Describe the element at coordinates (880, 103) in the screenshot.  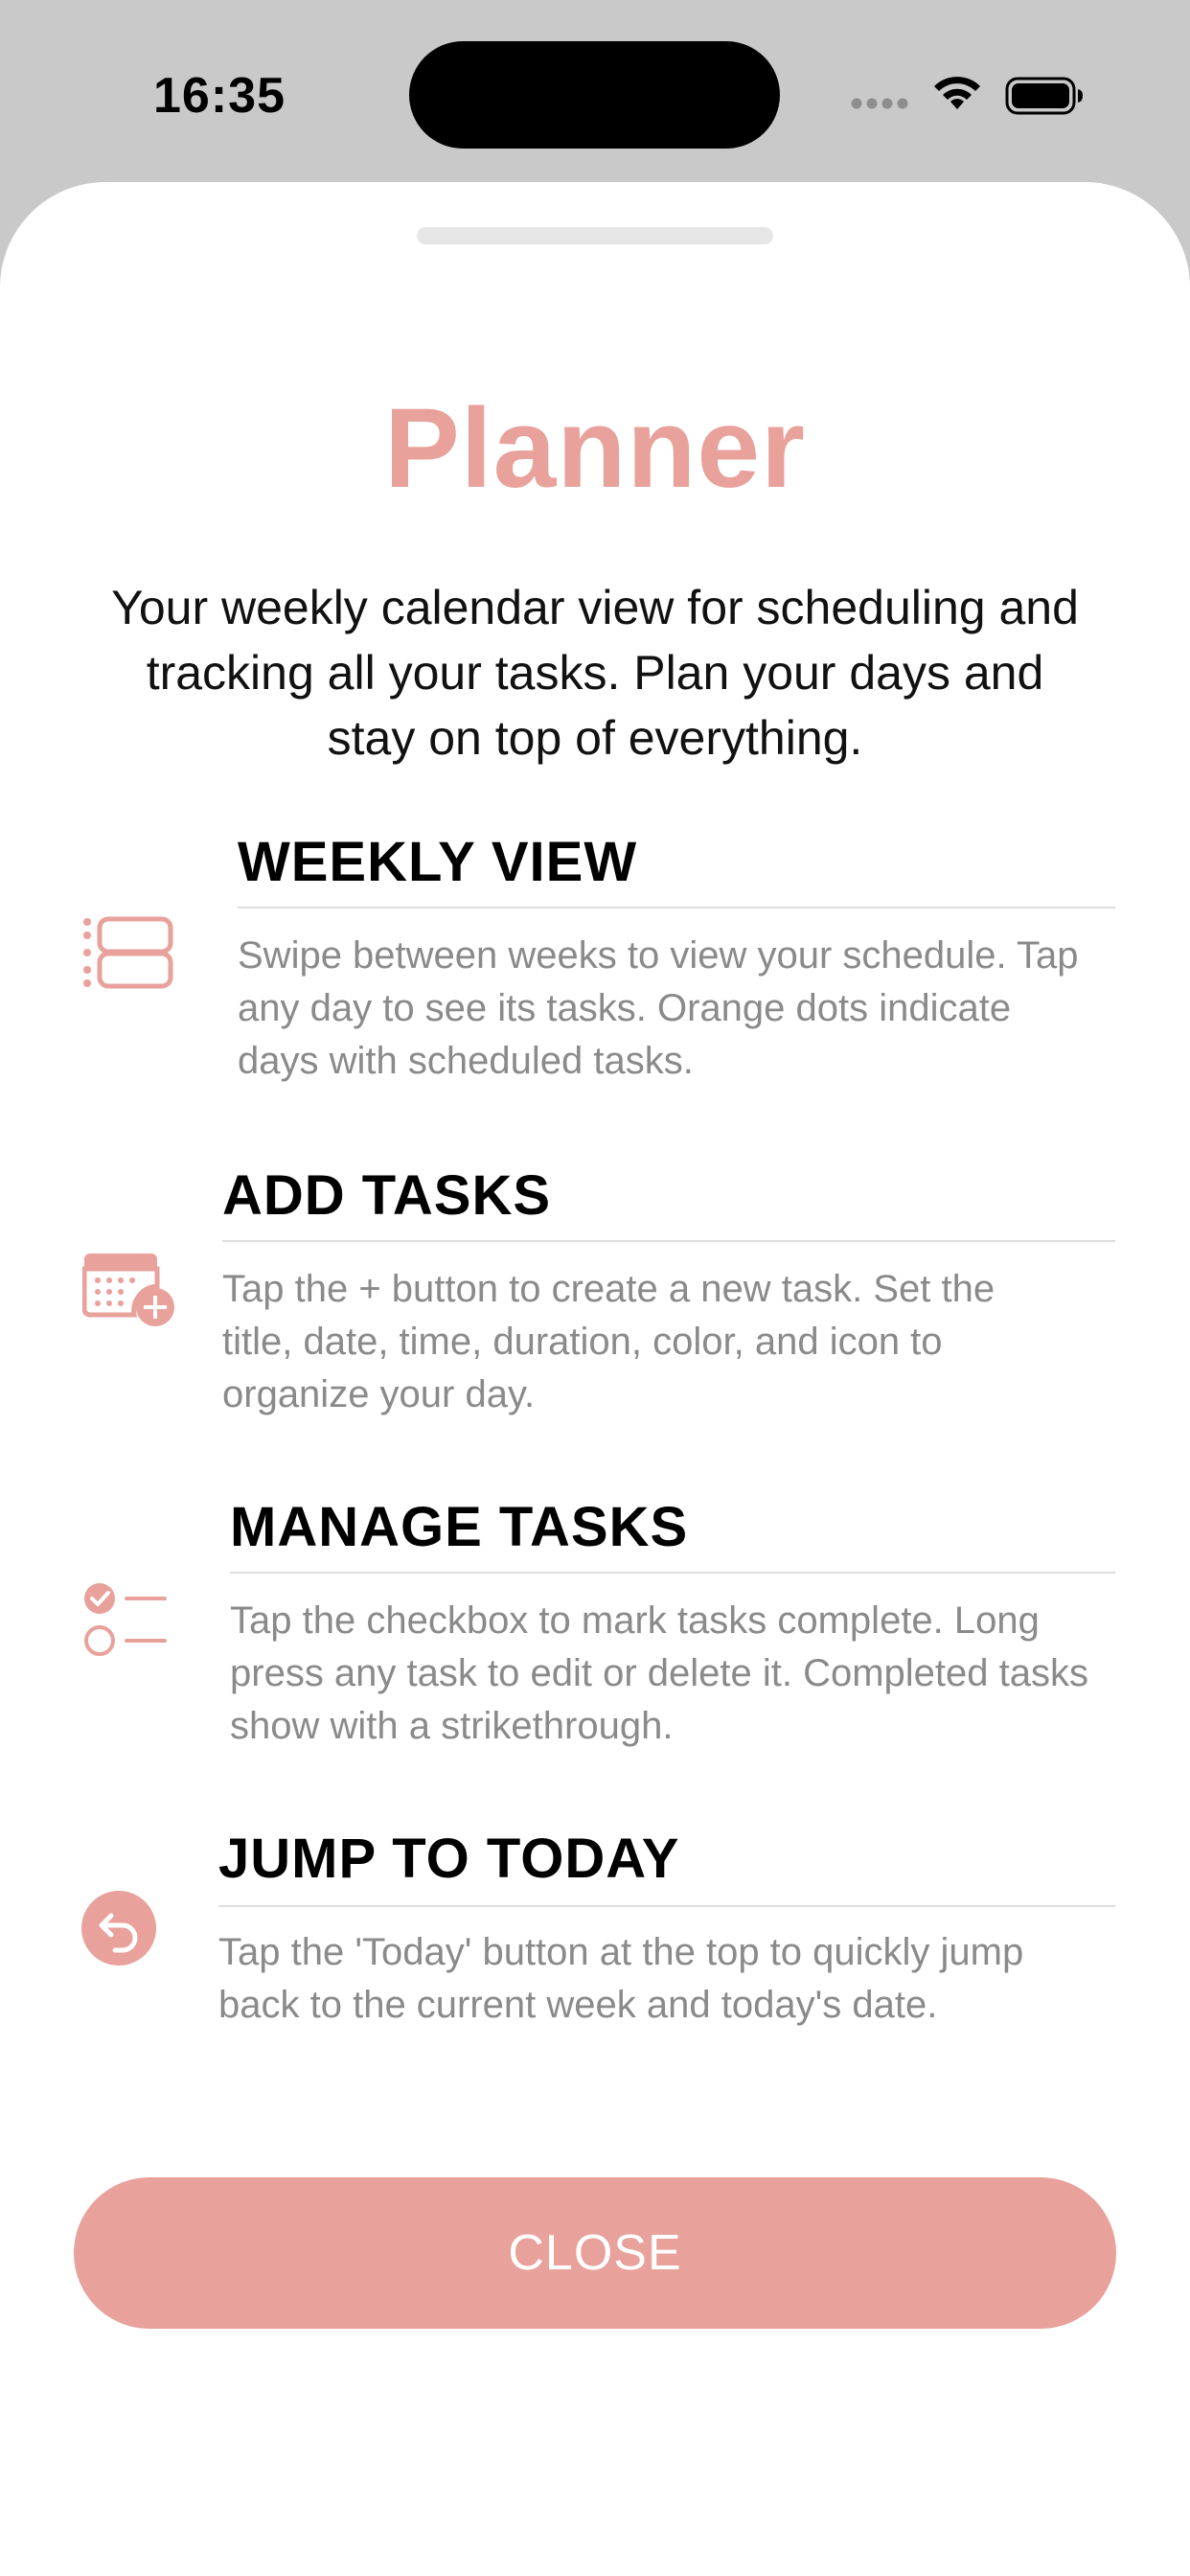
I see `cellular-signal-icon` at that location.